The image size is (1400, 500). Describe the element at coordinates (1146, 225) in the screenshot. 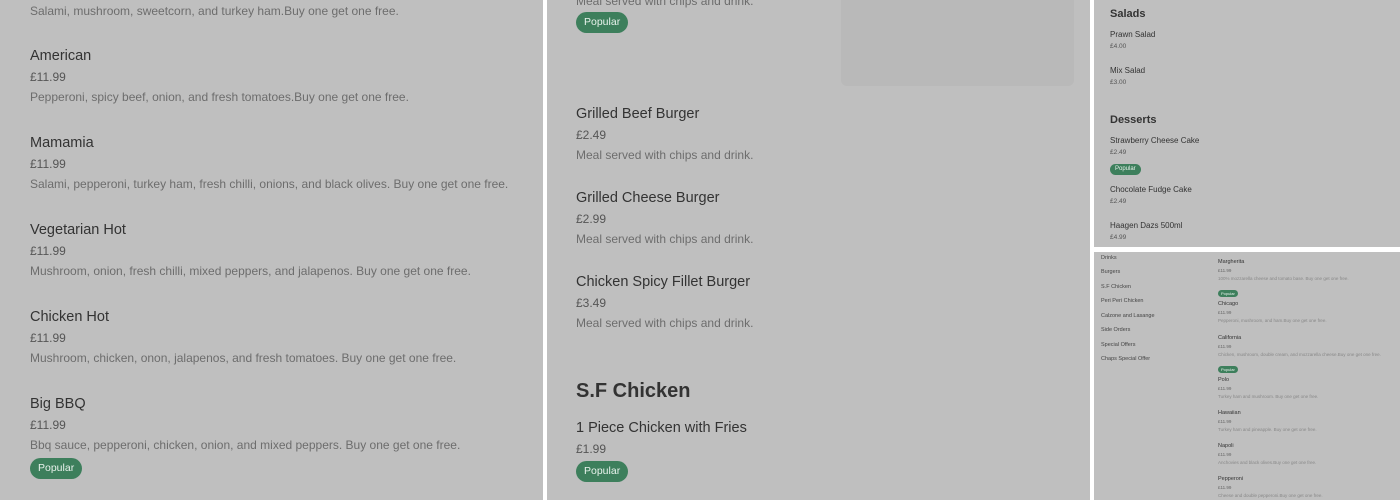

I see `item-name: Haagen Dazs 500ml` at that location.